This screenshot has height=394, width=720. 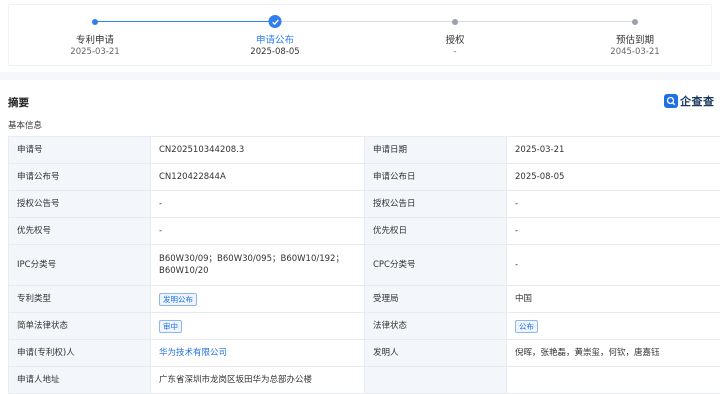 What do you see at coordinates (258, 380) in the screenshot?
I see `field-value: 广东省深圳市龙岗区坂田华为总部办公楼` at bounding box center [258, 380].